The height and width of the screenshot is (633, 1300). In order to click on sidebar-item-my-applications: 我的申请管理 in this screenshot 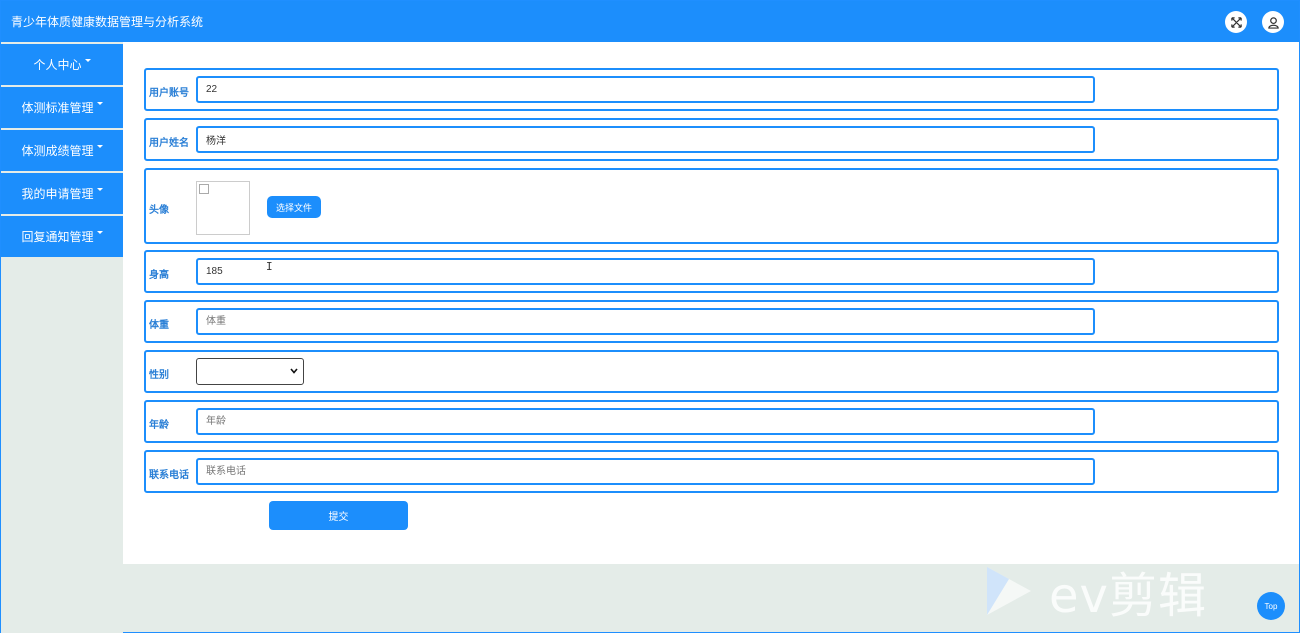, I will do `click(62, 193)`.